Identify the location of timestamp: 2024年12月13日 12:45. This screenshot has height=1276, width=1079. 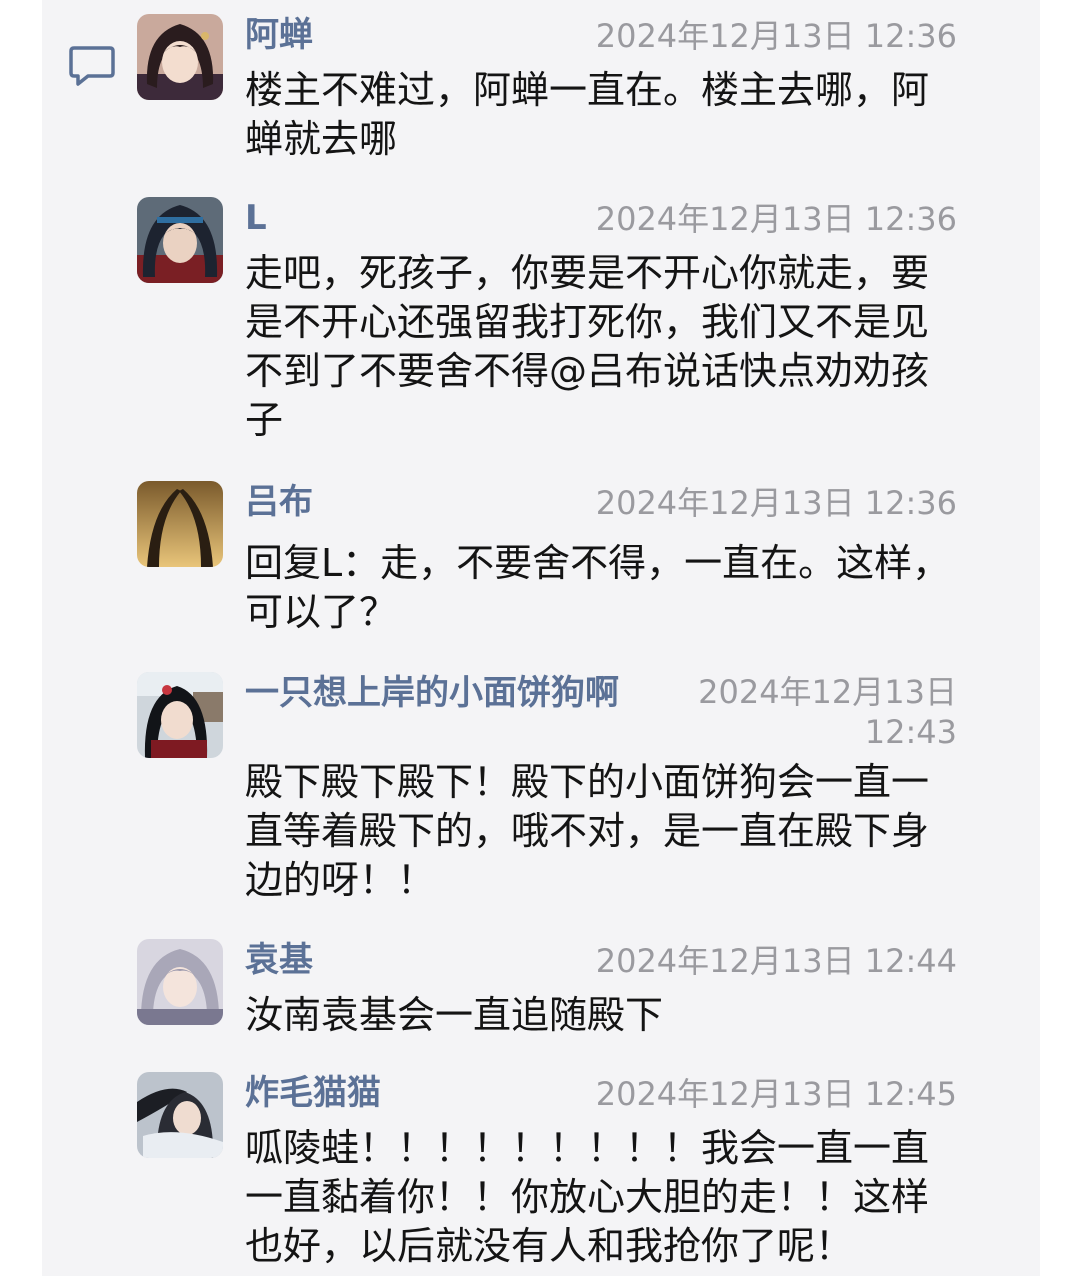
(776, 1094).